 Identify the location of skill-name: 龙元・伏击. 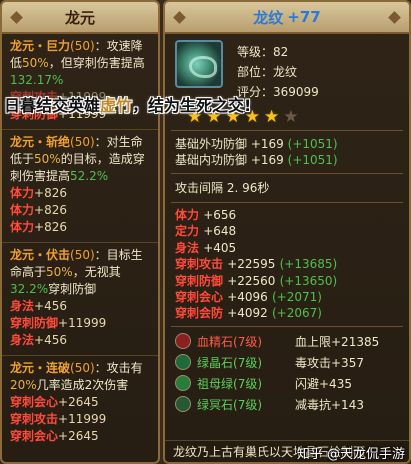
(40, 255).